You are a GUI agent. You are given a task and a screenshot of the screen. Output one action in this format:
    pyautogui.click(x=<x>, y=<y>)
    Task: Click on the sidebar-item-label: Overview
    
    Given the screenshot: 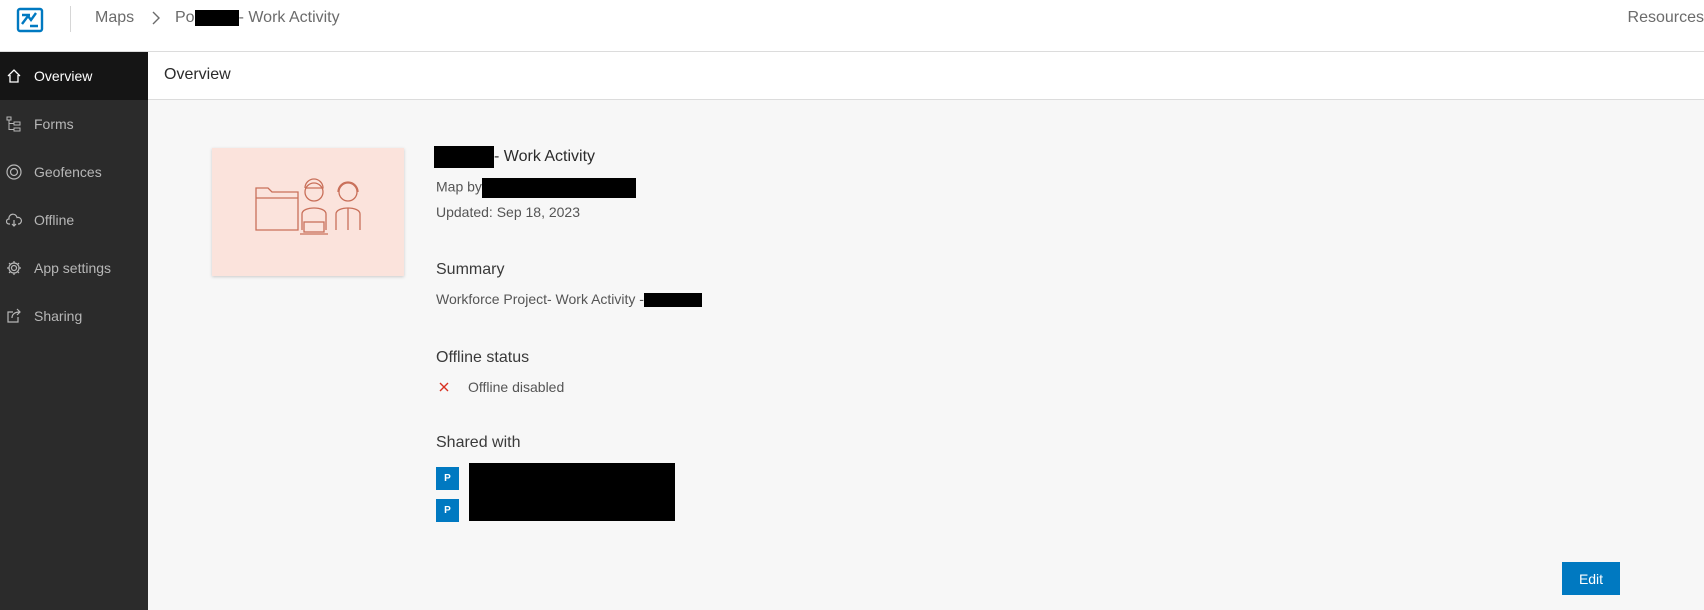 What is the action you would take?
    pyautogui.click(x=63, y=76)
    